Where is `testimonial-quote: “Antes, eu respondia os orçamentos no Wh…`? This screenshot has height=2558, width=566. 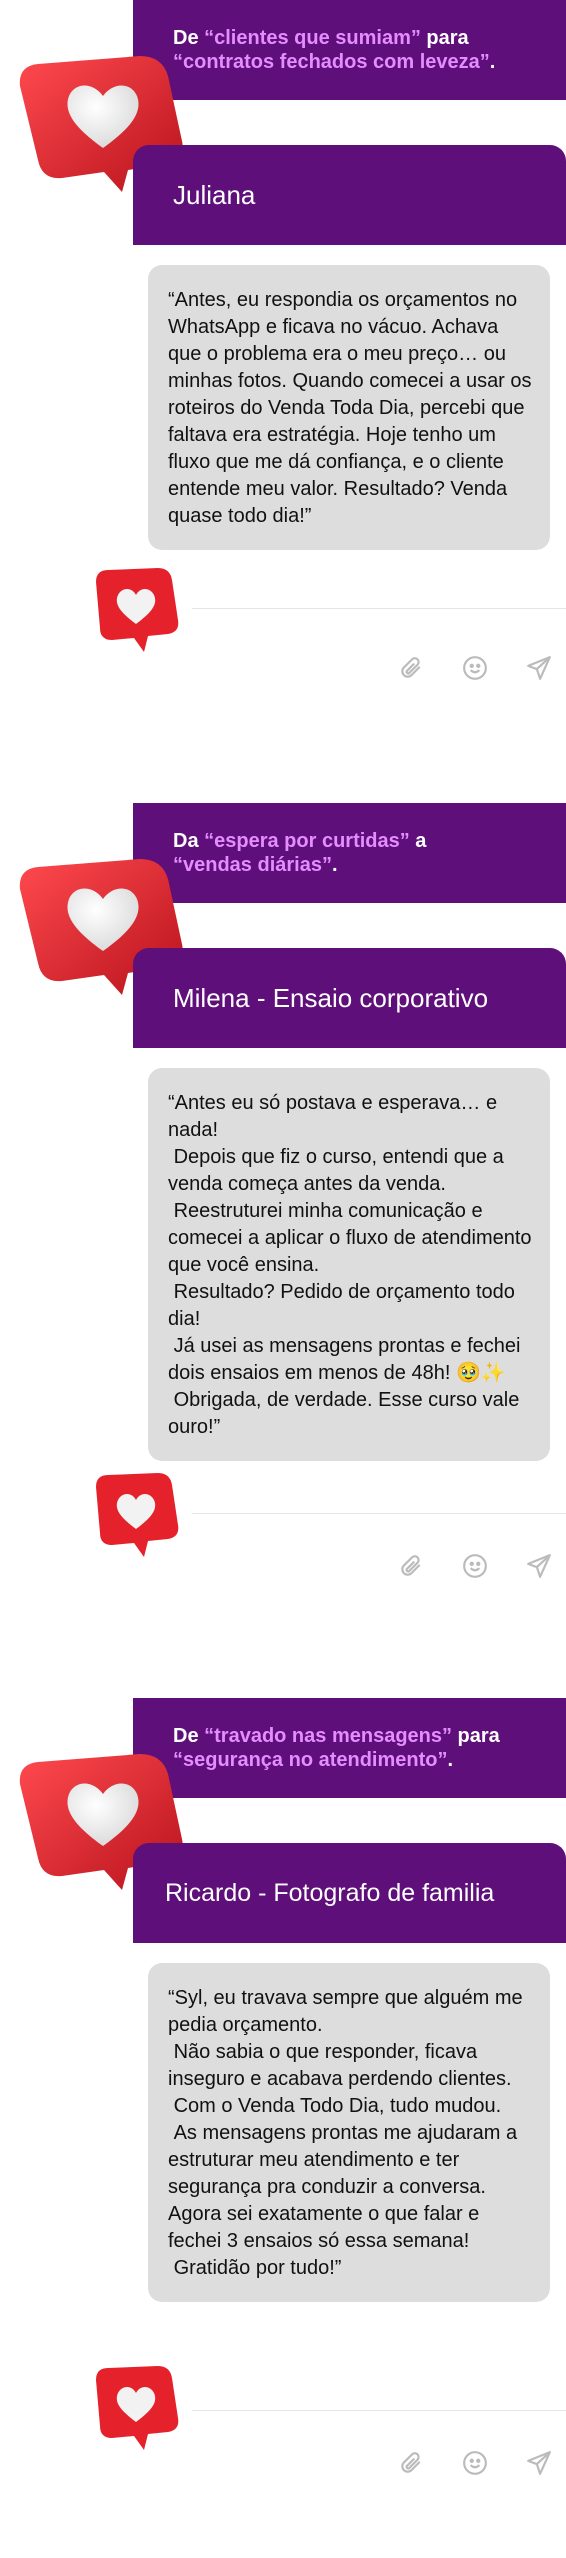
testimonial-quote: “Antes, eu respondia os orçamentos no Wh… is located at coordinates (349, 407).